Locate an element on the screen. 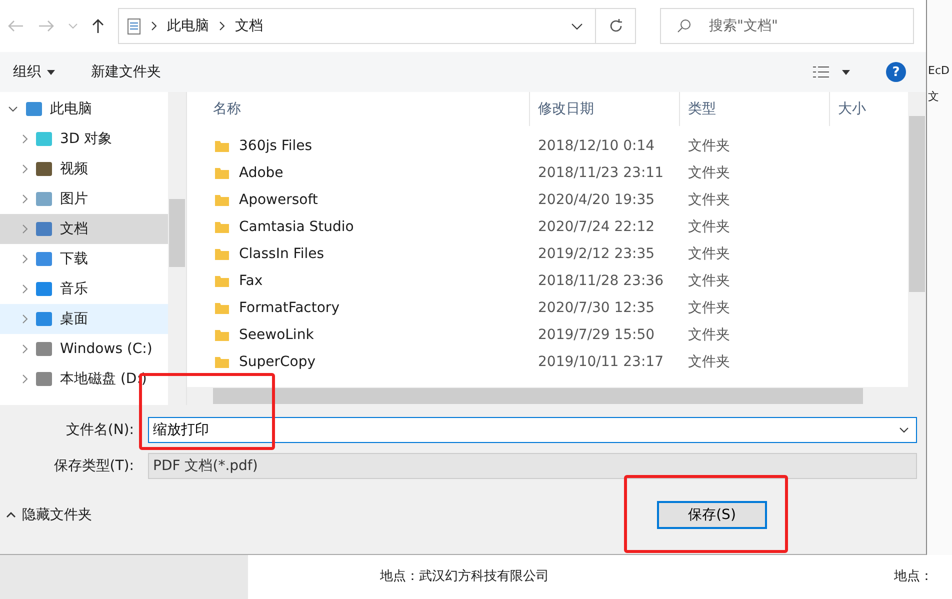 The image size is (952, 599). file-name: Adobe is located at coordinates (261, 172).